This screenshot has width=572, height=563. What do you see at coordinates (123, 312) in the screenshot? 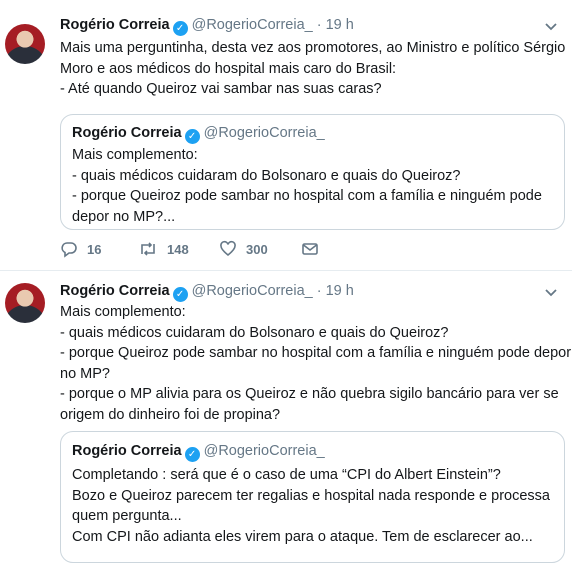
I see `tweet-text-line: Mais complemento:` at bounding box center [123, 312].